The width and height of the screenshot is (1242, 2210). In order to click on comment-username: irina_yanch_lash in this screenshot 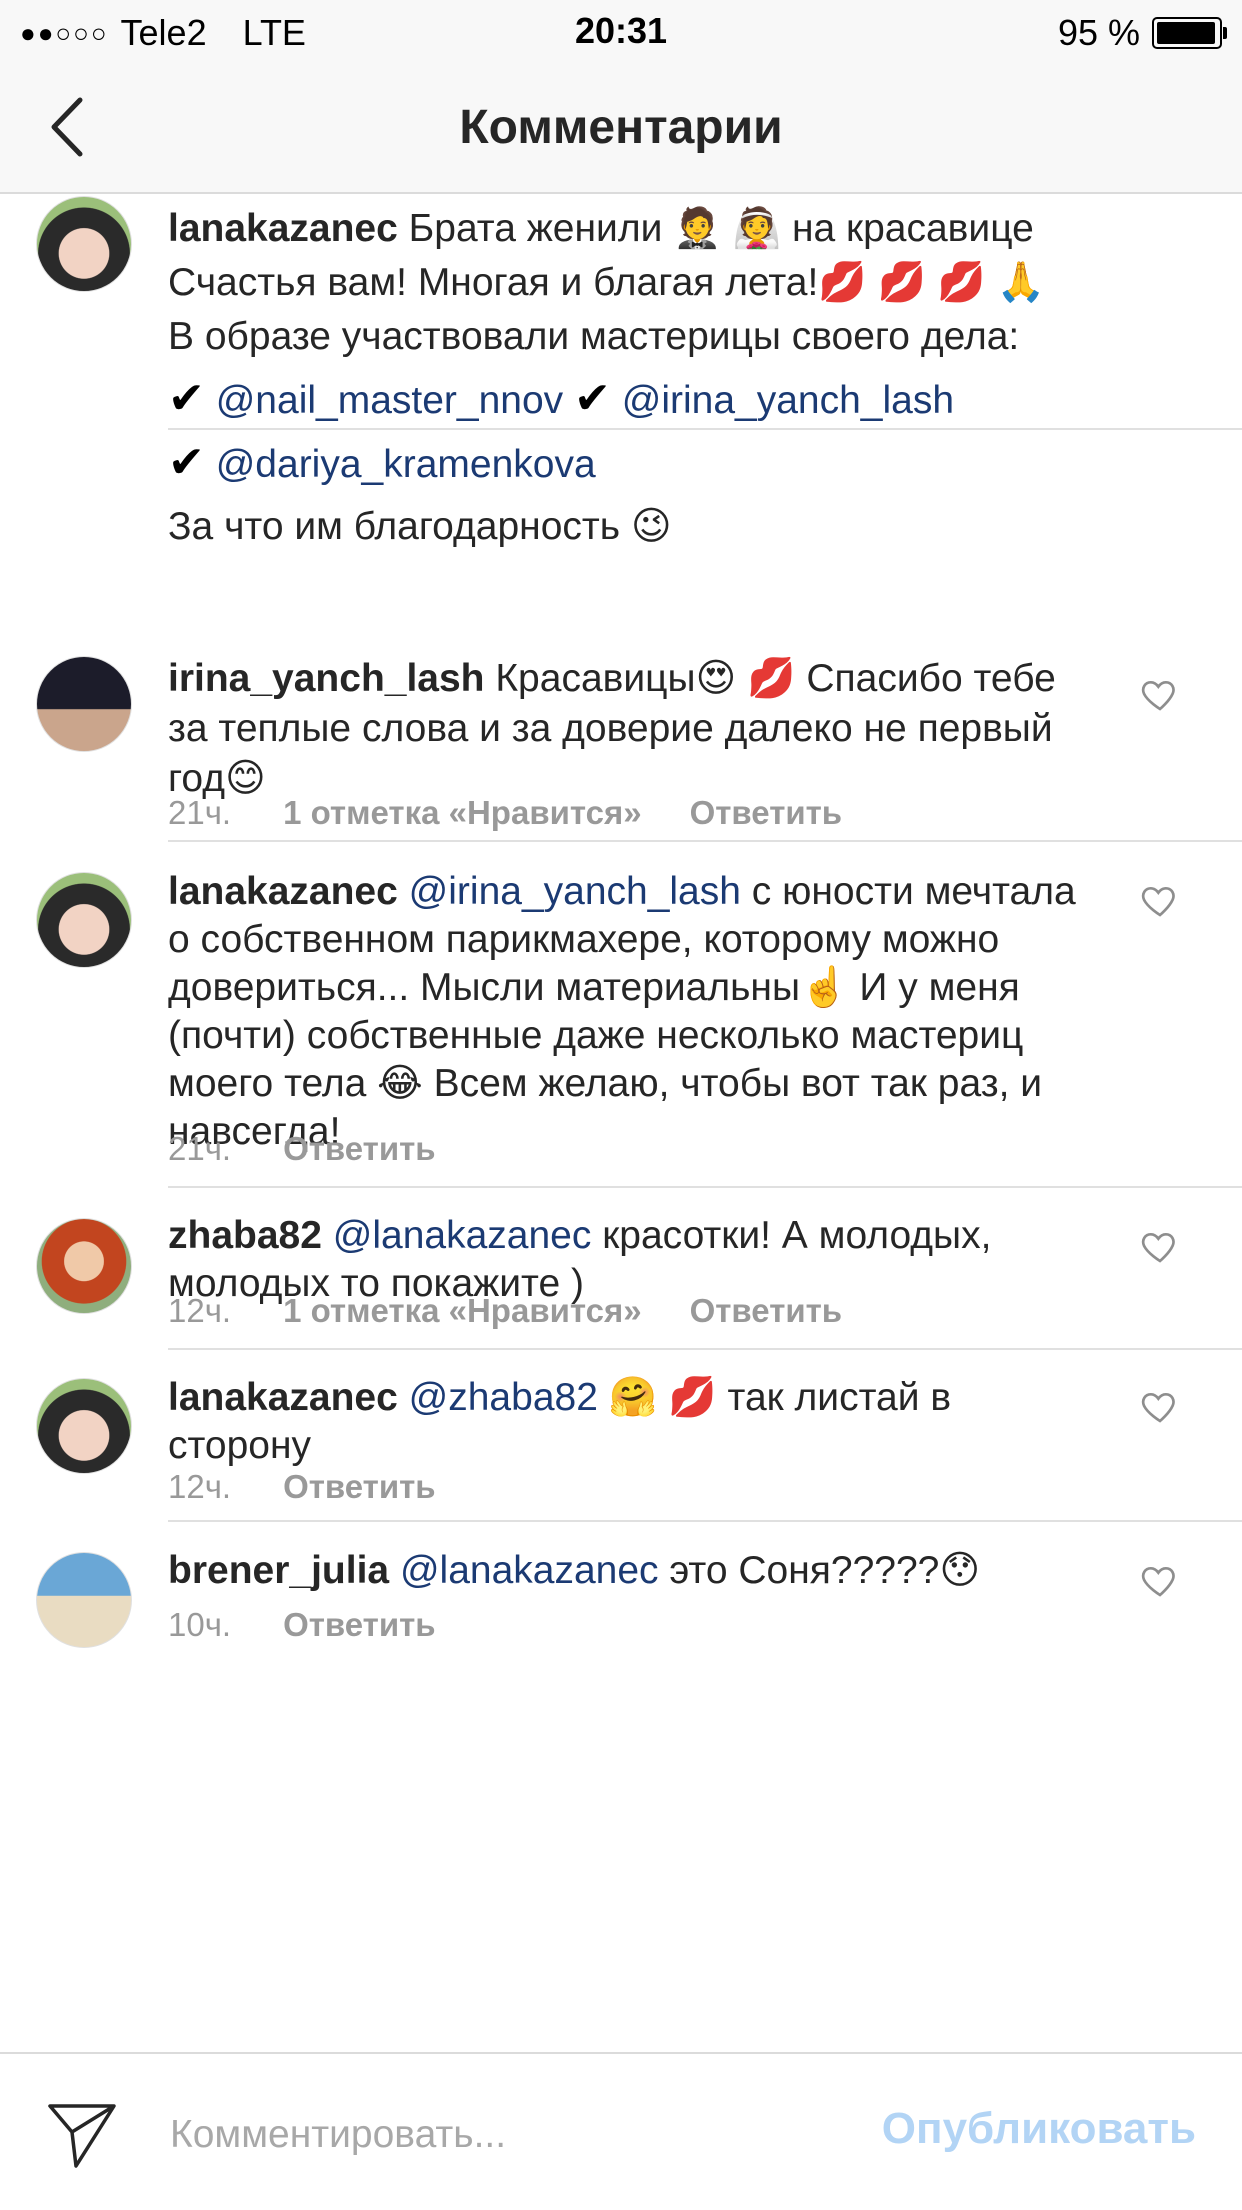, I will do `click(326, 678)`.